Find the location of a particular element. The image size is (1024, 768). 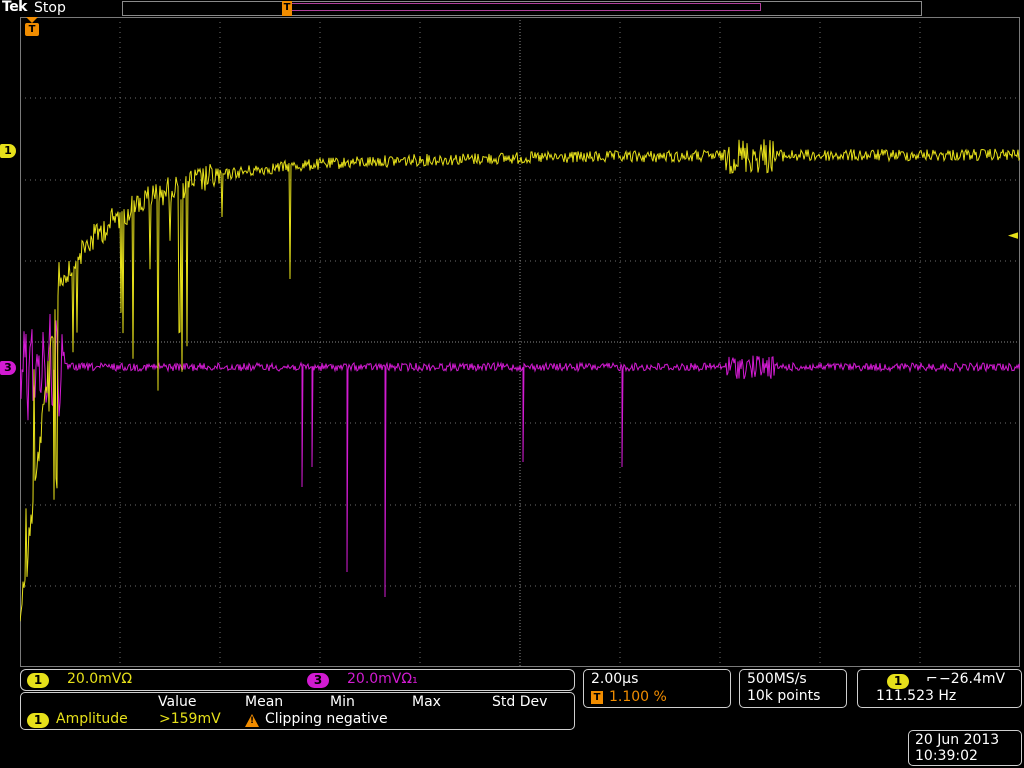

date: 20 Jun 2013 is located at coordinates (957, 740).